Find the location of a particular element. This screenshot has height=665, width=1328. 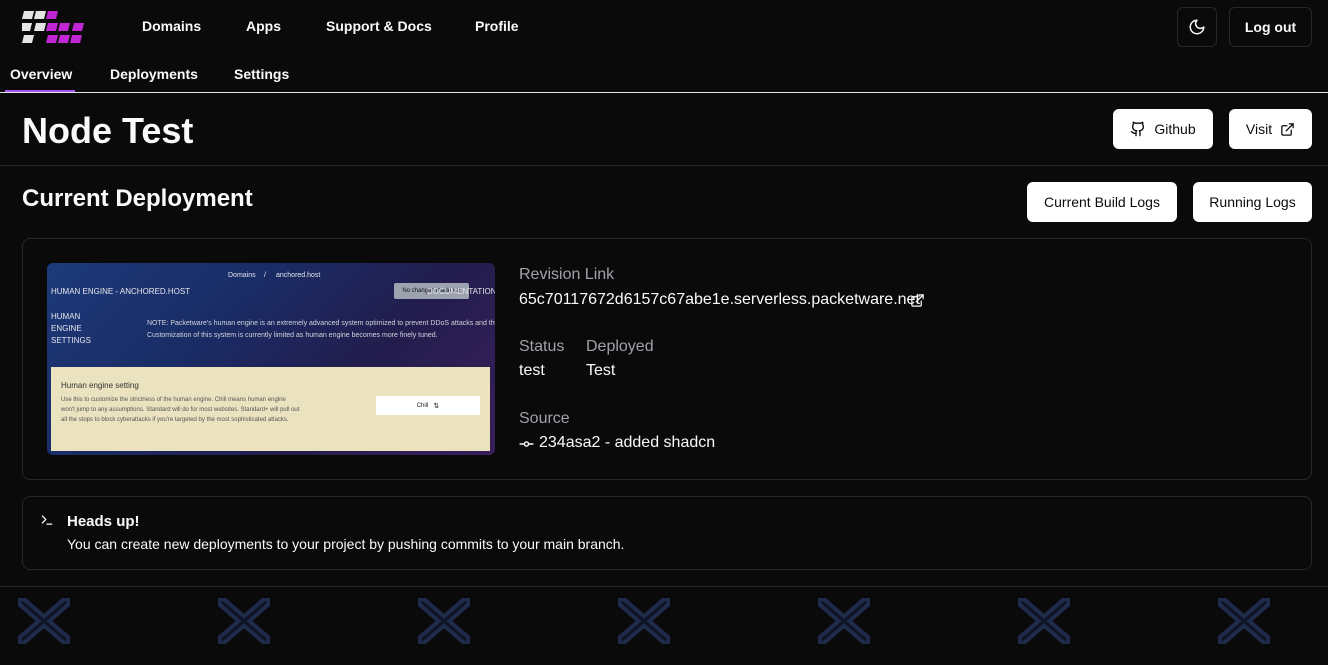

preview-side-label-3: SETTINGS is located at coordinates (71, 340).